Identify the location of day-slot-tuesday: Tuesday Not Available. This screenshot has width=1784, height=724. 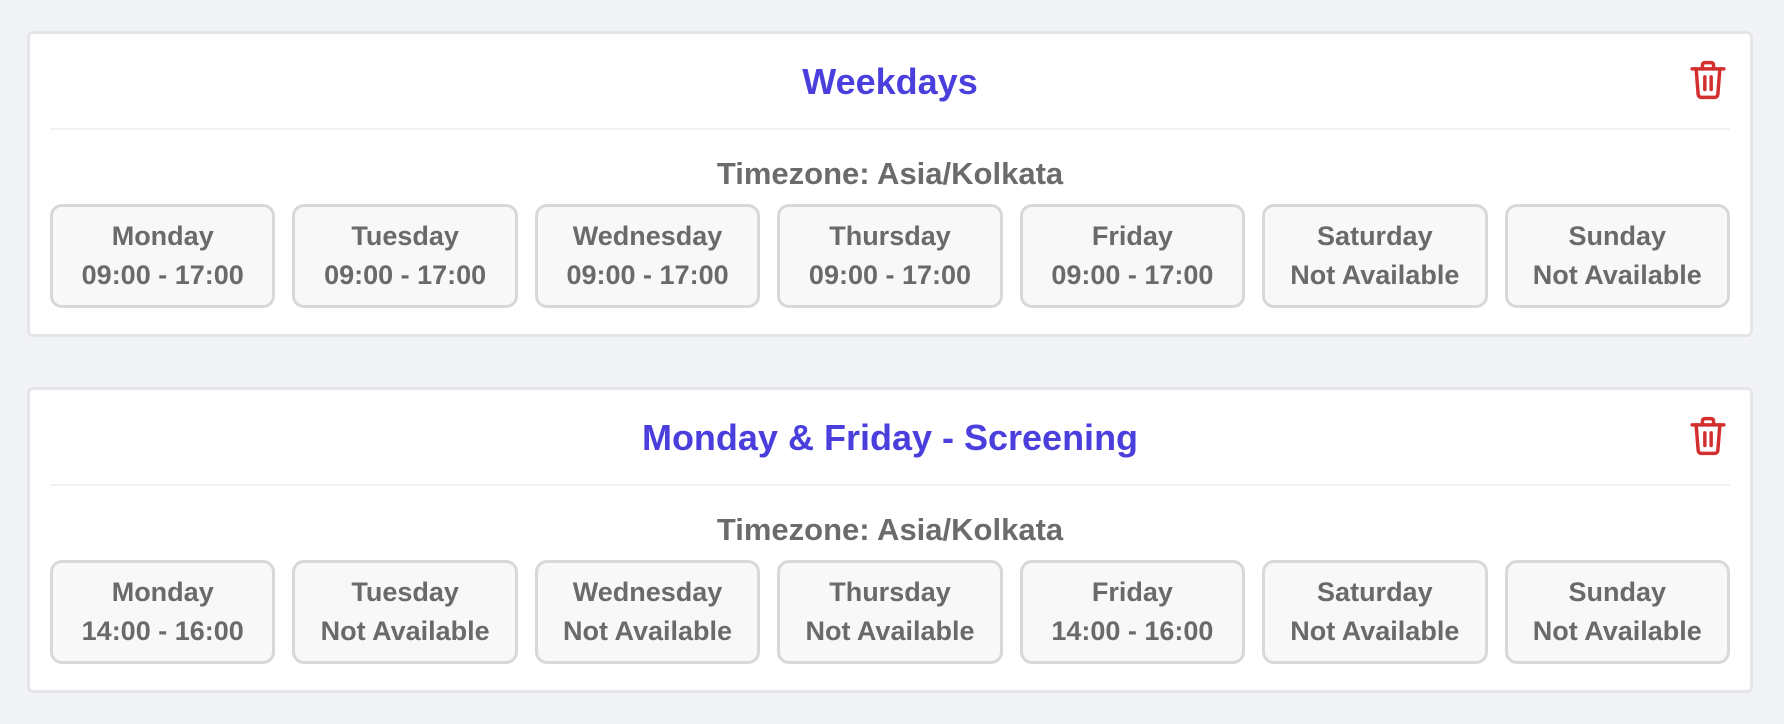
(405, 612).